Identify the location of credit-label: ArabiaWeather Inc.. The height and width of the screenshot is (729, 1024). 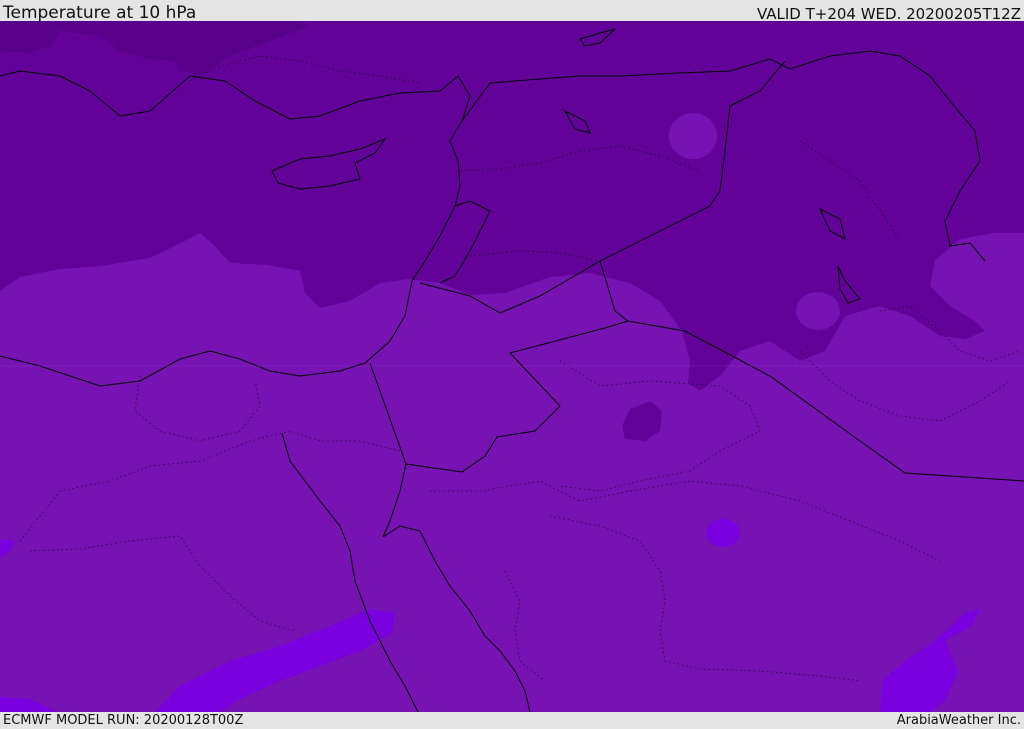
(958, 720).